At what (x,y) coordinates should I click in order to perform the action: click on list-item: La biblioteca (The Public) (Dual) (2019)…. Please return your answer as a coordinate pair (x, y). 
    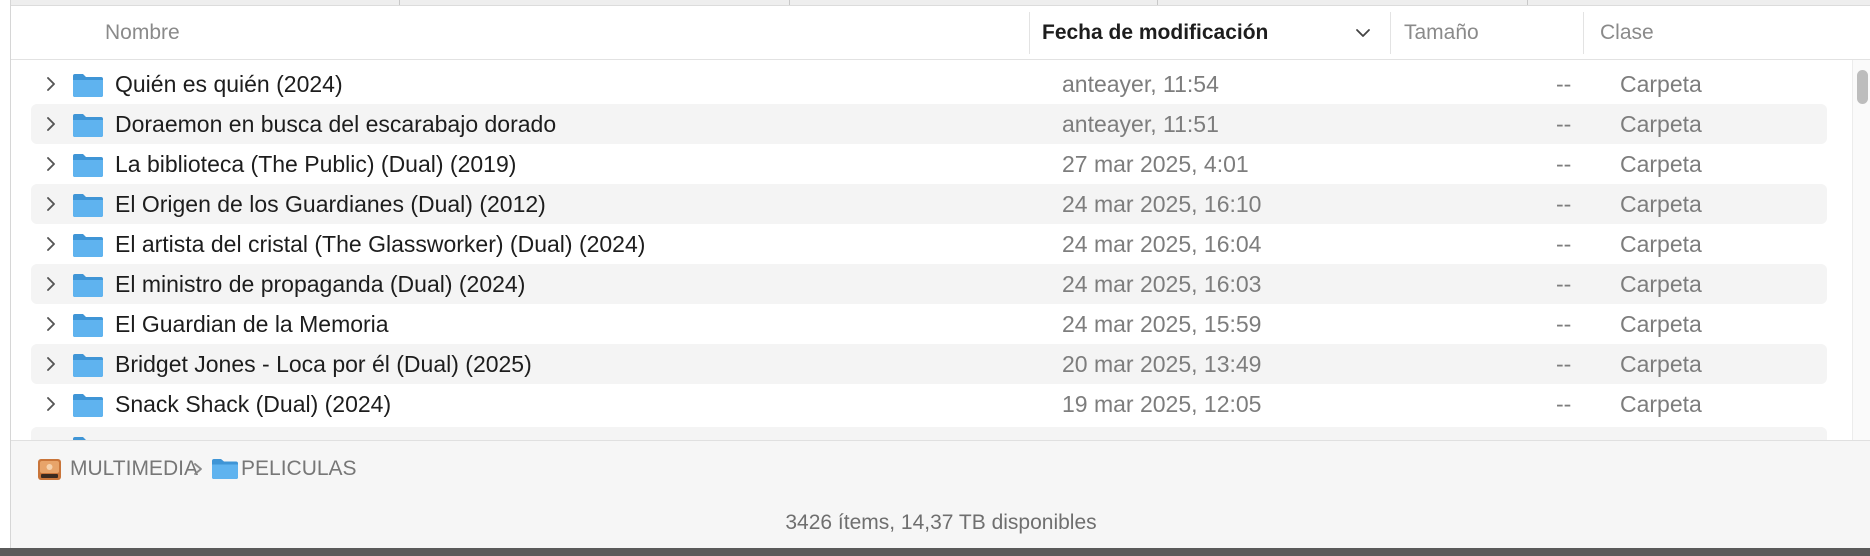
    Looking at the image, I should click on (929, 164).